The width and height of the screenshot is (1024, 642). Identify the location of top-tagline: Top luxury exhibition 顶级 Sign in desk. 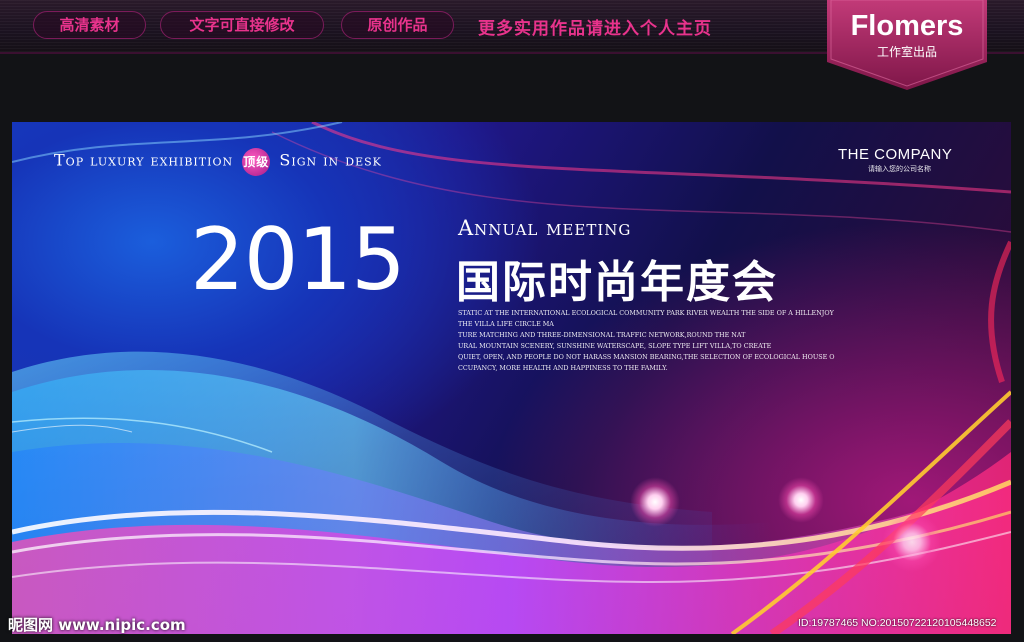
(218, 162).